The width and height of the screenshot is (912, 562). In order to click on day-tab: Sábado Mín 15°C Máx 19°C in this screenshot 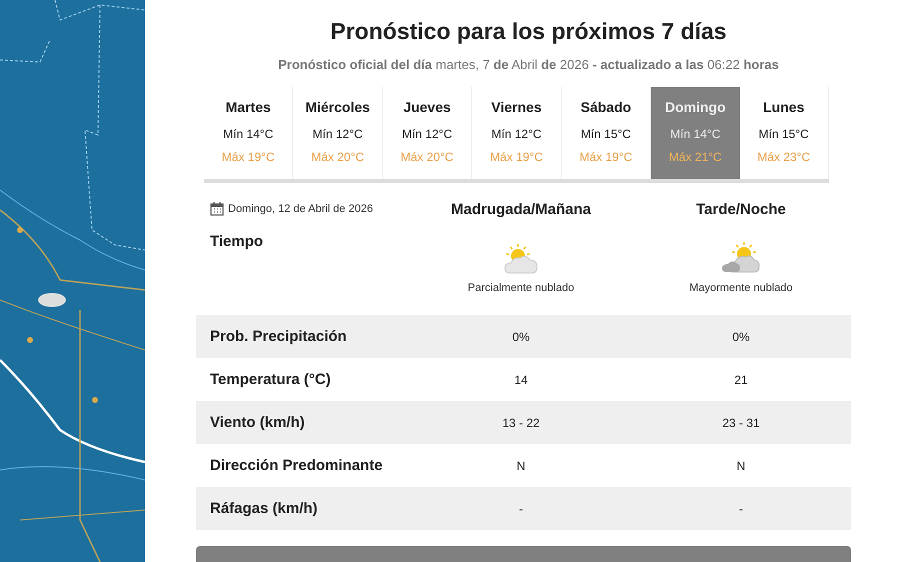, I will do `click(607, 133)`.